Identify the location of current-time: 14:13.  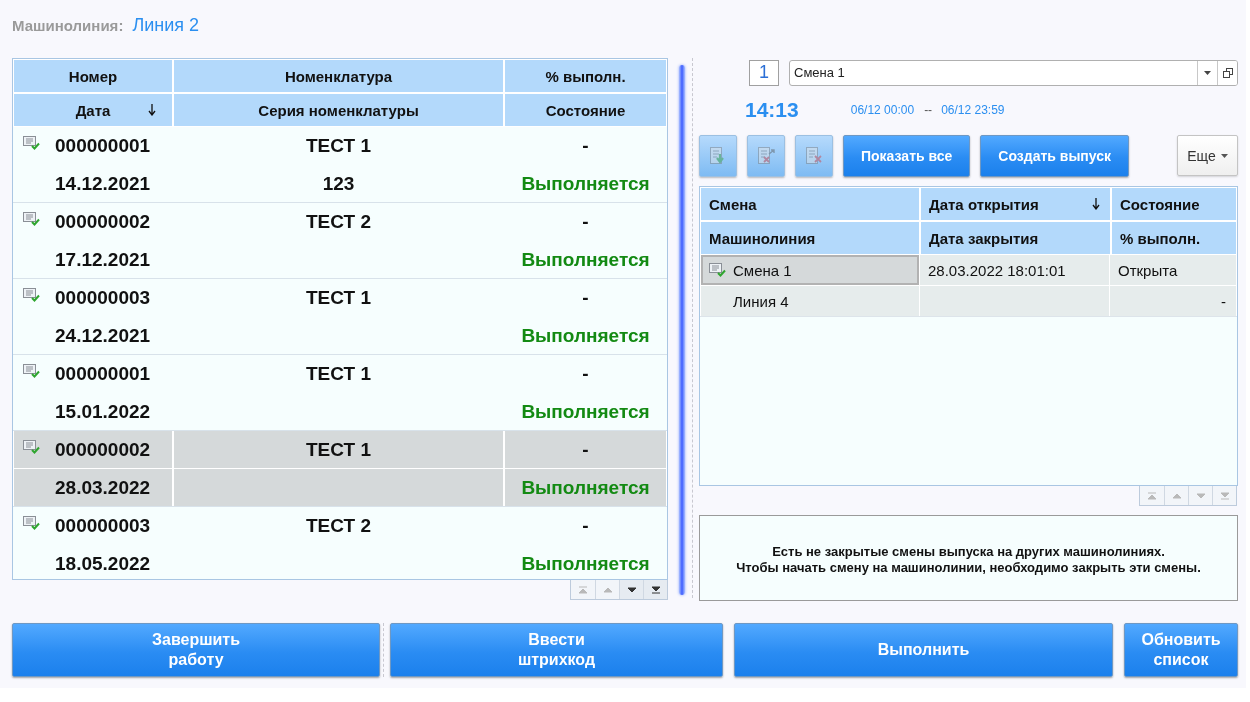
(772, 110).